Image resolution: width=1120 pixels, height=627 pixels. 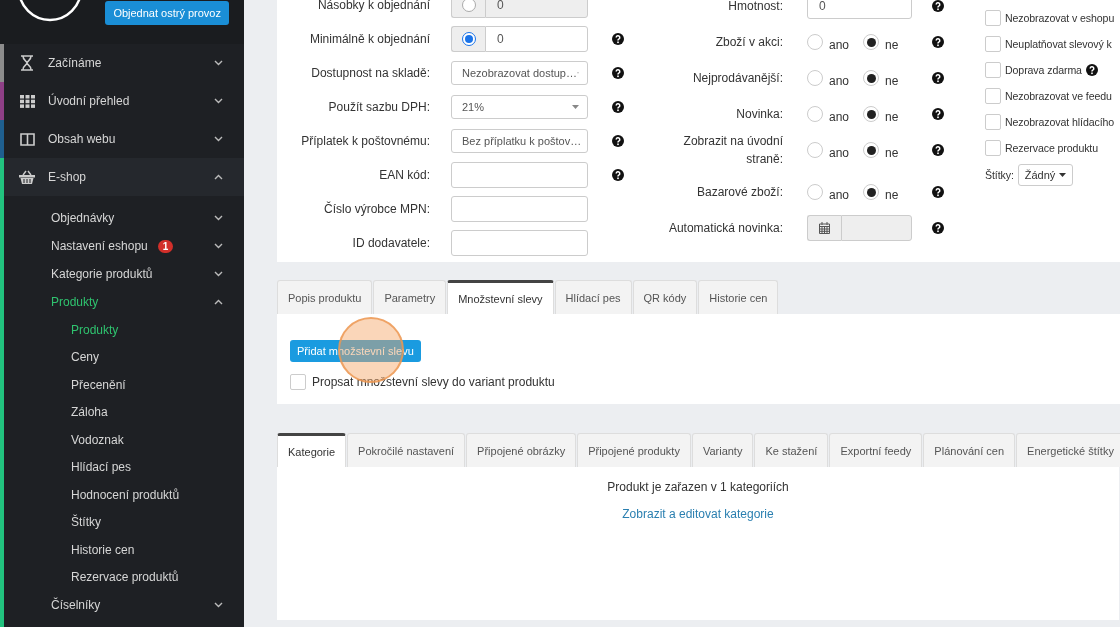 What do you see at coordinates (748, 42) in the screenshot?
I see `field-label: Zboží v akci:` at bounding box center [748, 42].